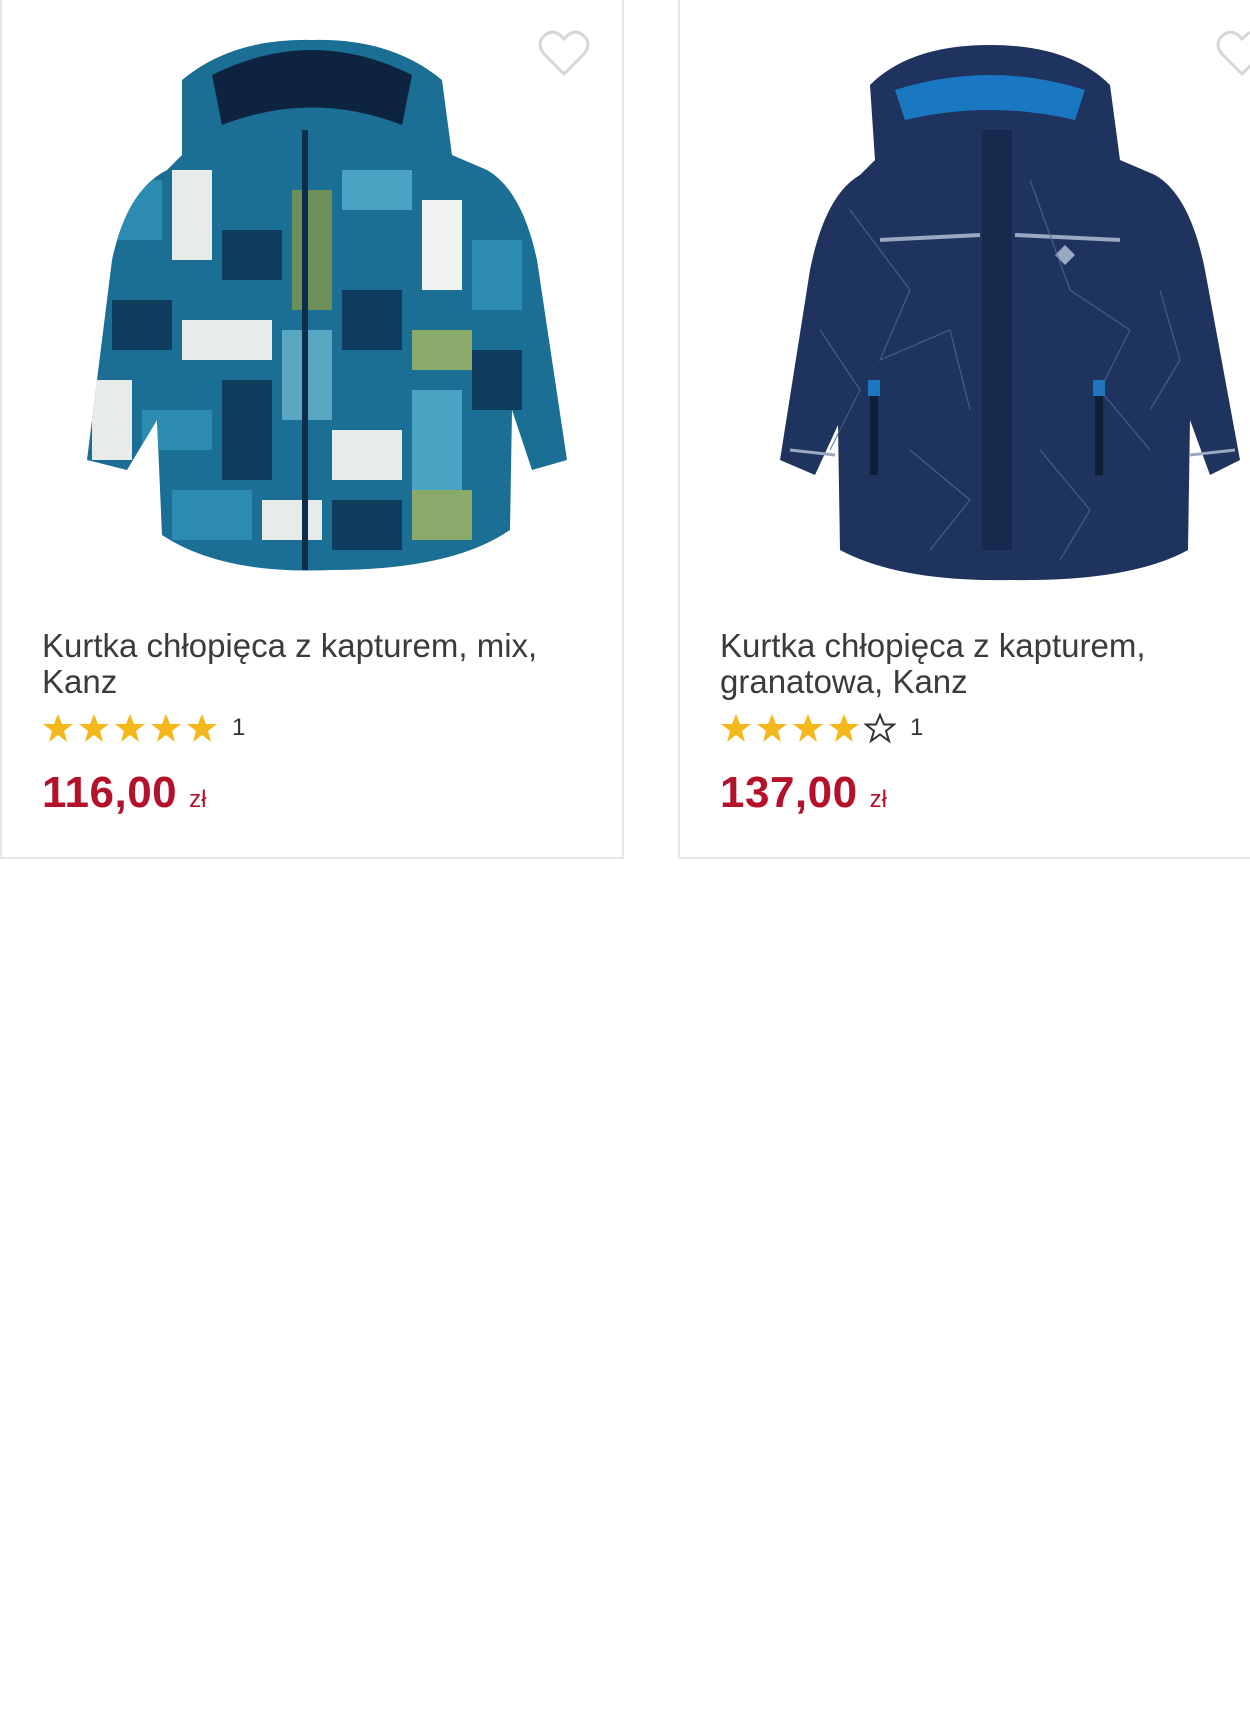 This screenshot has width=1250, height=1721. I want to click on star-outline-icon, so click(880, 728).